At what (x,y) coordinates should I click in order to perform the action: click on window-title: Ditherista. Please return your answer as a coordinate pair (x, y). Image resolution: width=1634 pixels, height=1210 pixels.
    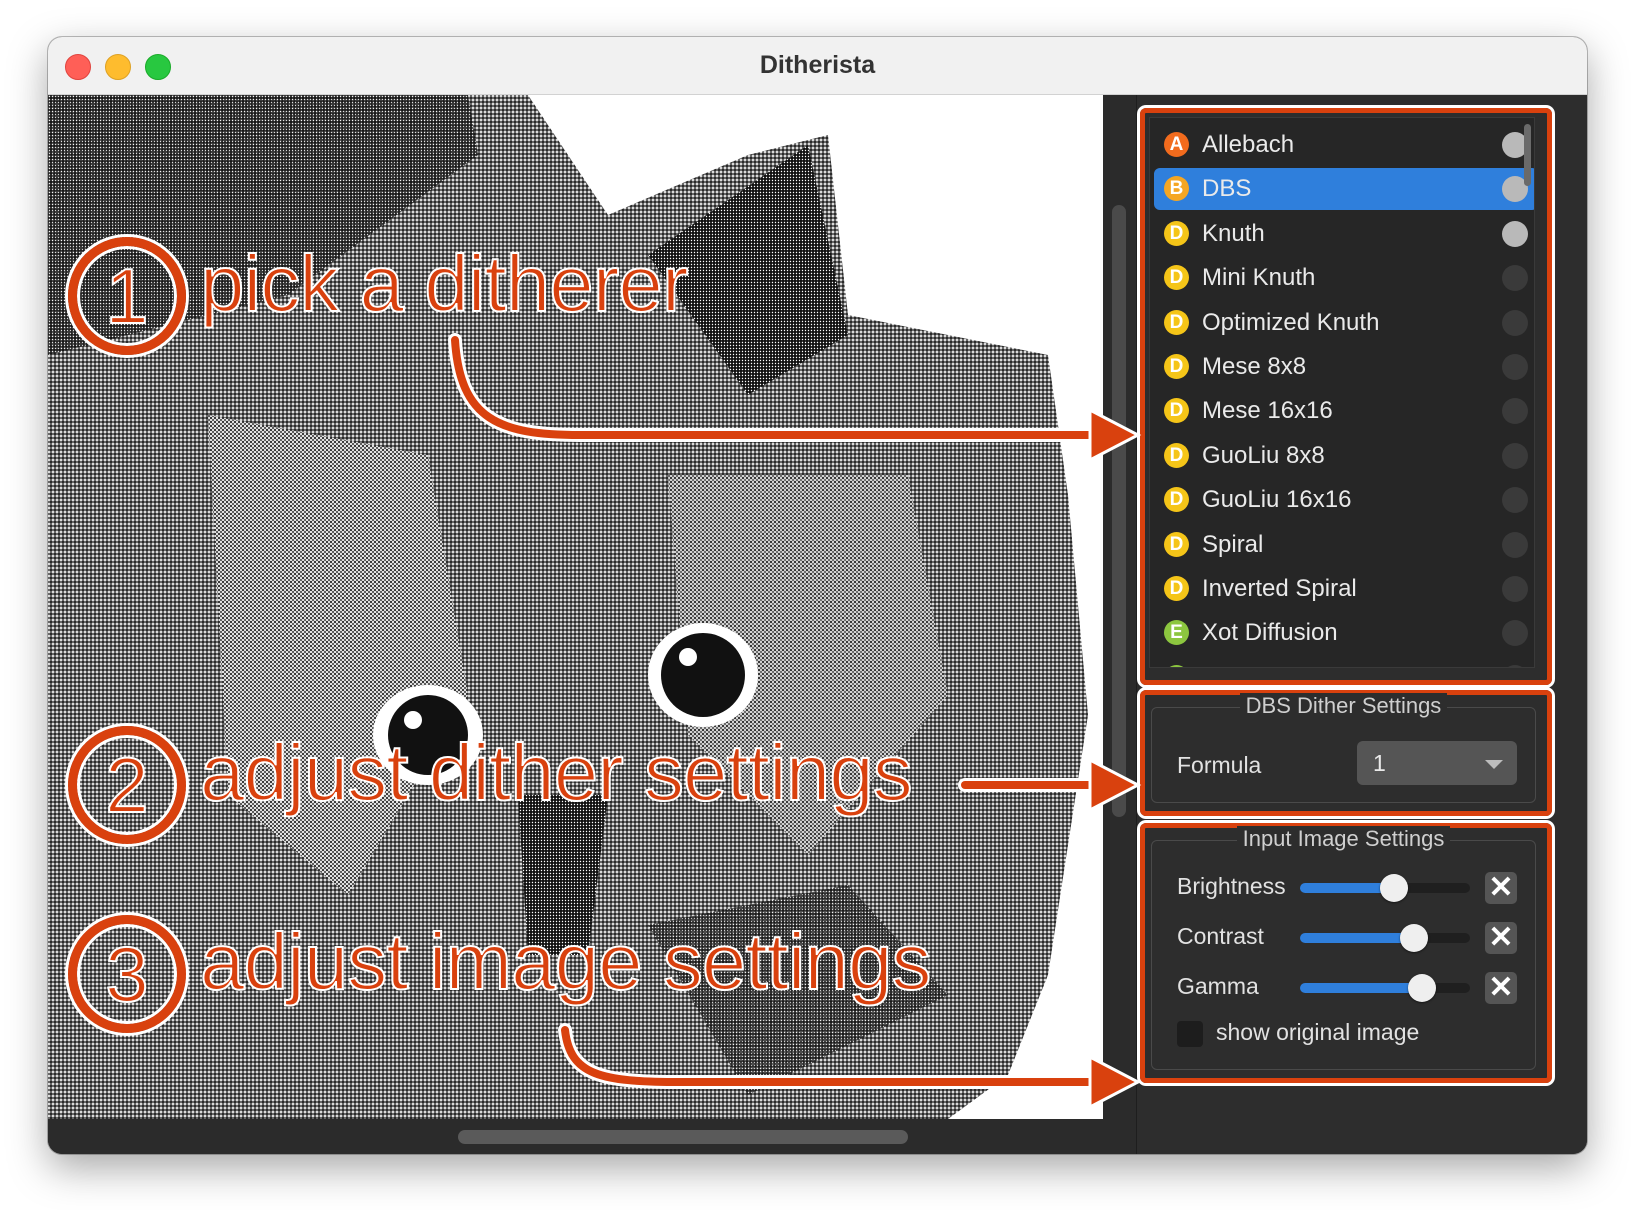
    Looking at the image, I should click on (817, 65).